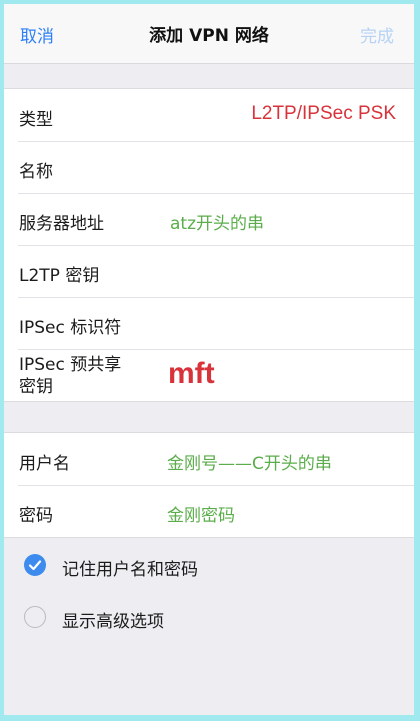 The height and width of the screenshot is (721, 420). Describe the element at coordinates (209, 323) in the screenshot. I see `ipsec-id-row: IPSec 标识符` at that location.